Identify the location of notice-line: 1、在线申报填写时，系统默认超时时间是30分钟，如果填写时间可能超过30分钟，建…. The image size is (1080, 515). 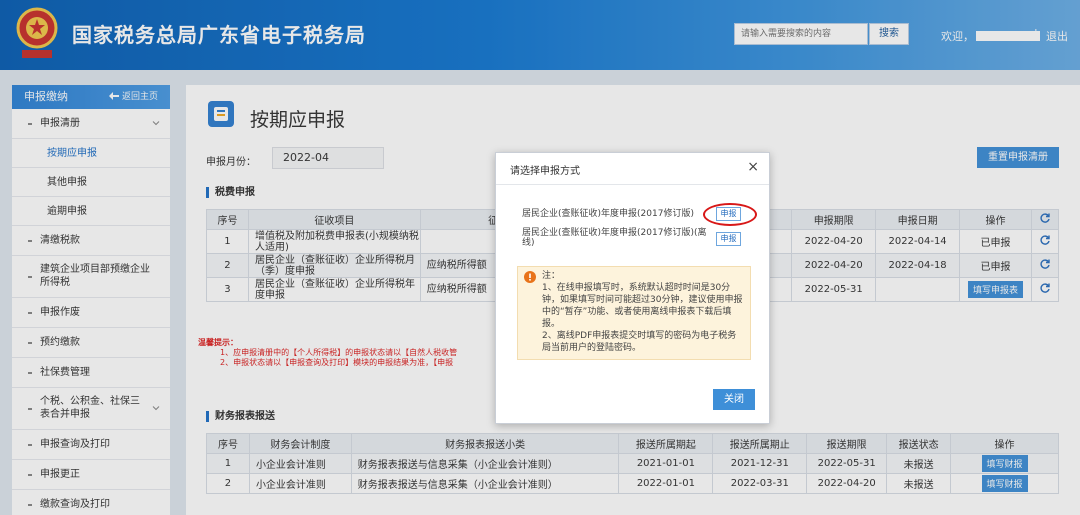
(642, 306).